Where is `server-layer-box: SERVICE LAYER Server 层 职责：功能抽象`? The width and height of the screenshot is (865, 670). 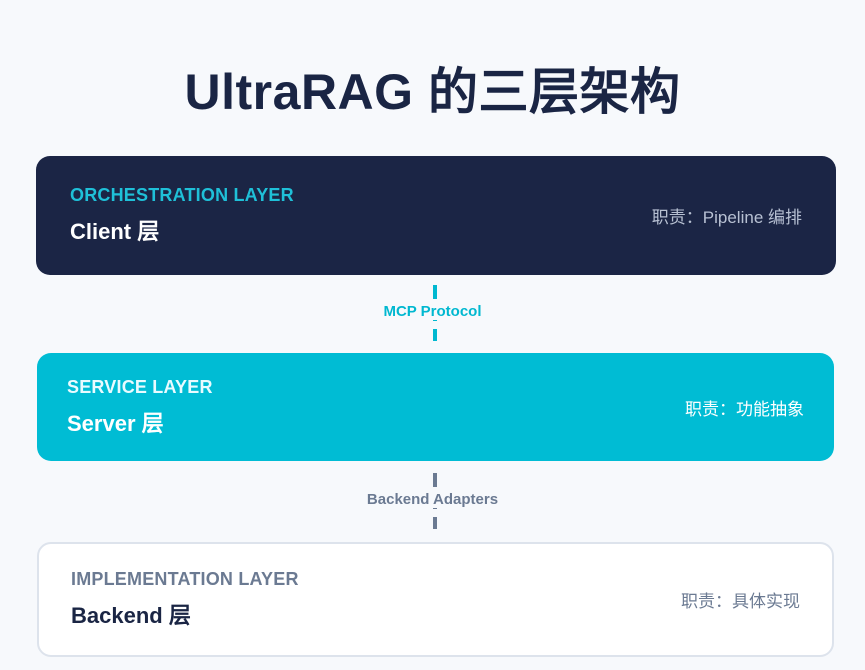 server-layer-box: SERVICE LAYER Server 层 职责：功能抽象 is located at coordinates (435, 407).